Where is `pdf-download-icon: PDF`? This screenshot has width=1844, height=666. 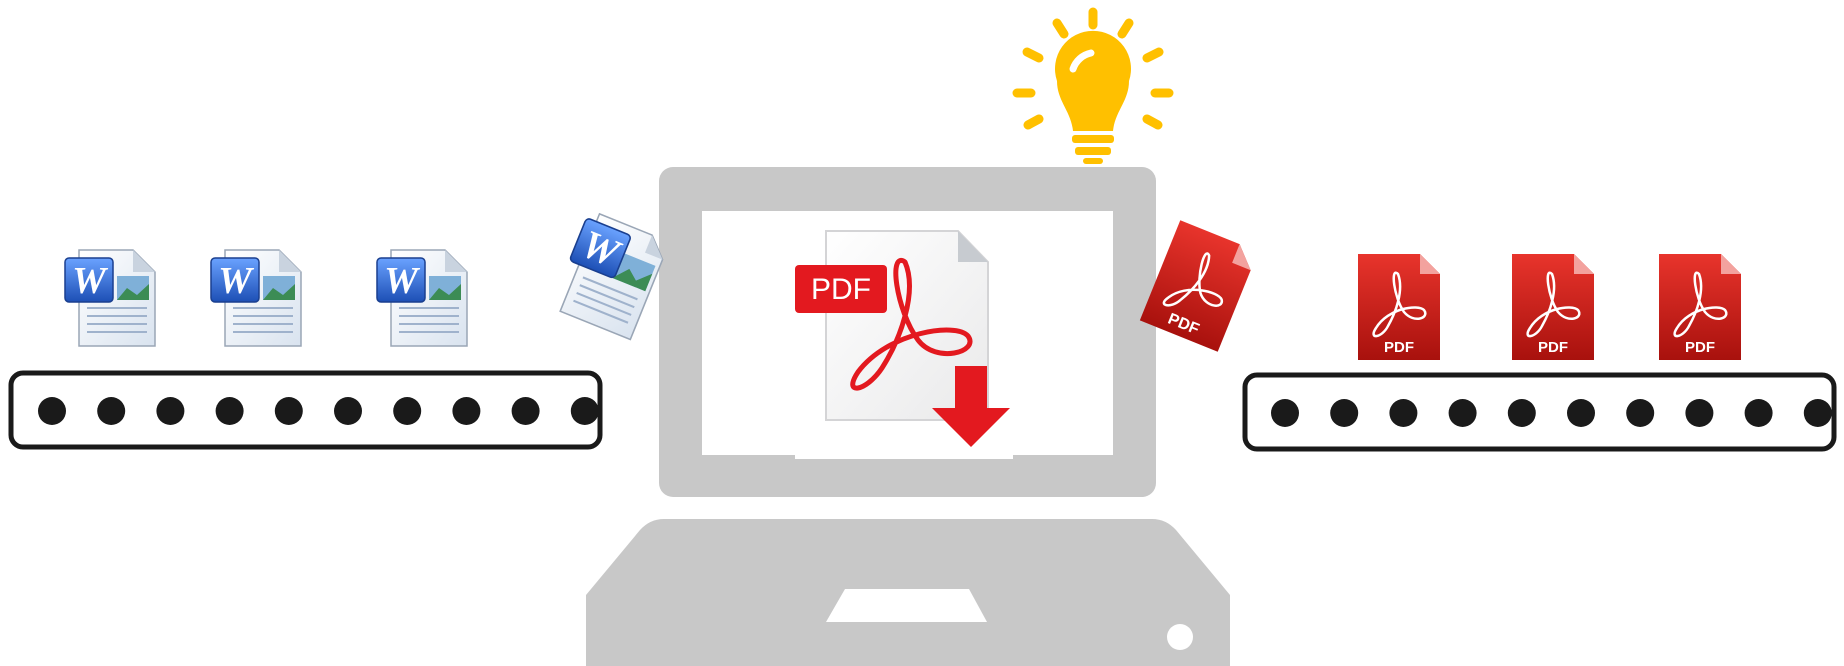
pdf-download-icon: PDF is located at coordinates (902, 338).